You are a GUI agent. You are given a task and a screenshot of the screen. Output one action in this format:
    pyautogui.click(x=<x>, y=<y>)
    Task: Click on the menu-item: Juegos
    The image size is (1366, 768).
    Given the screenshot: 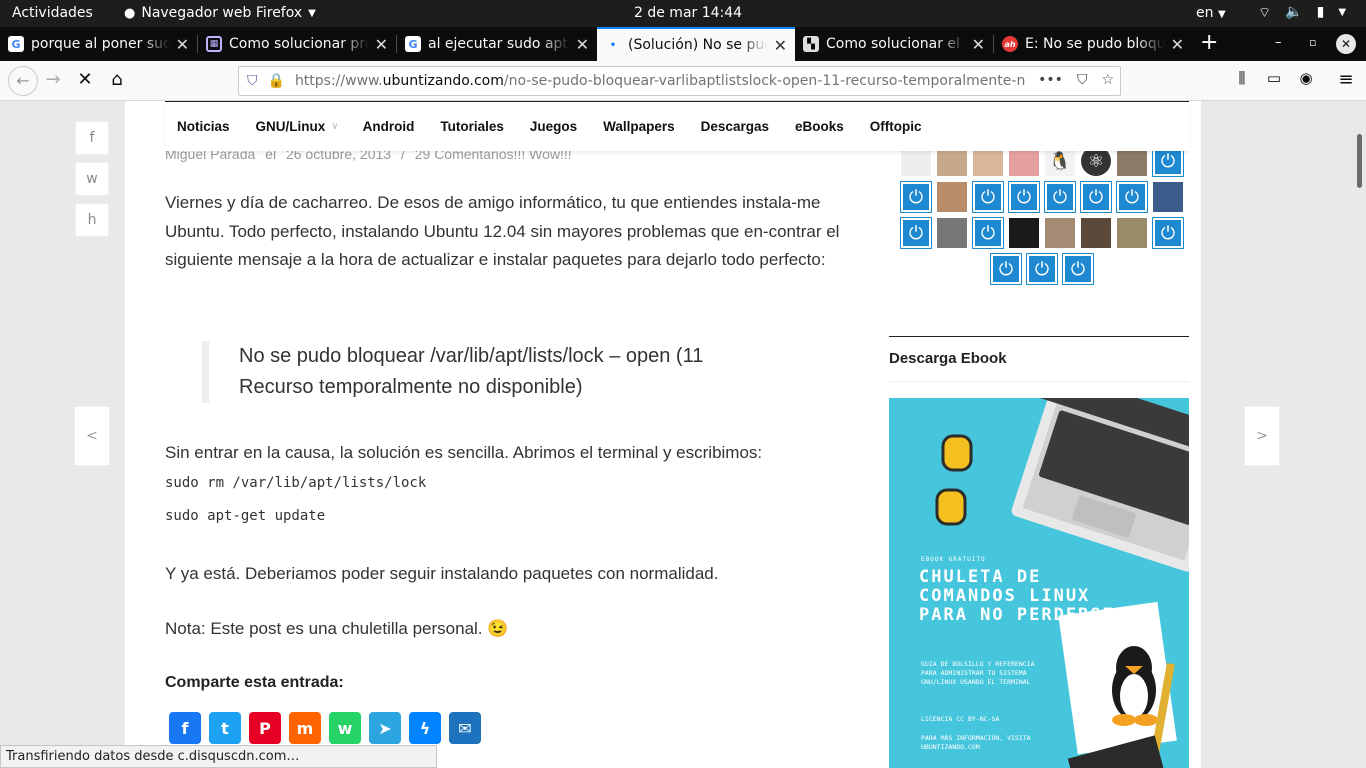 What is the action you would take?
    pyautogui.click(x=553, y=126)
    